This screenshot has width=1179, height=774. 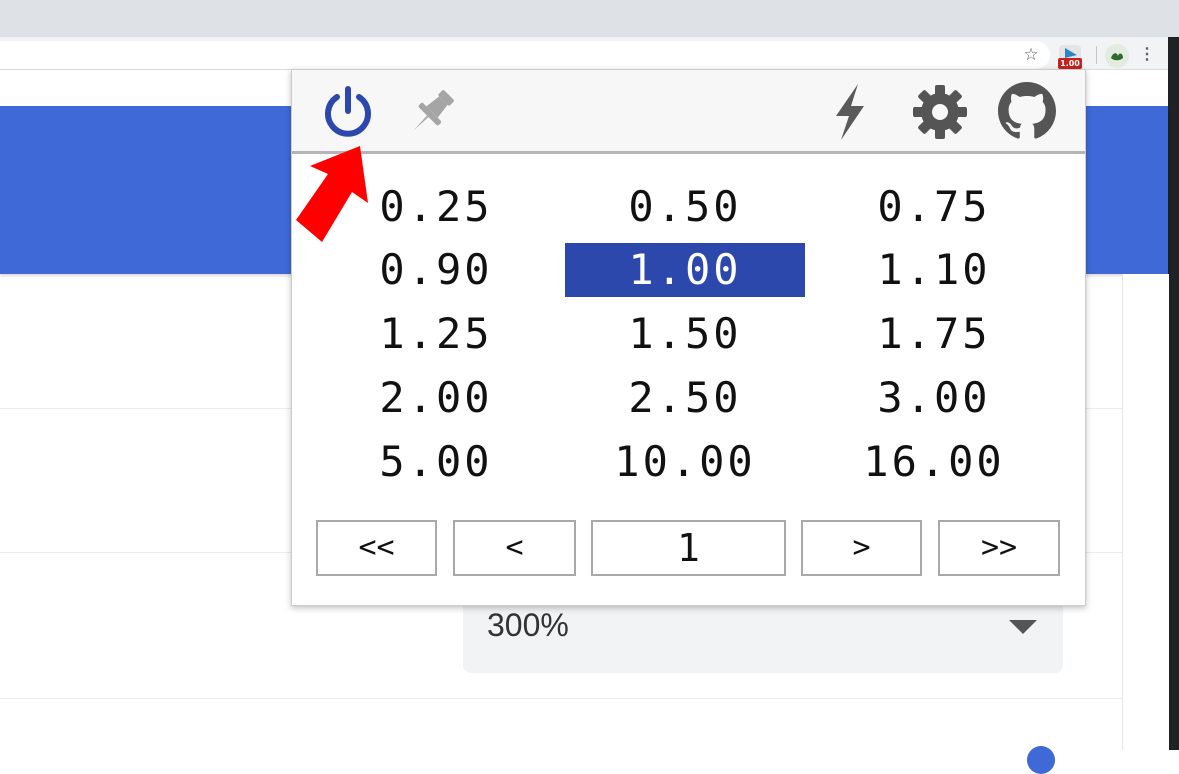 I want to click on speed-cell: 0.50, so click(x=685, y=207).